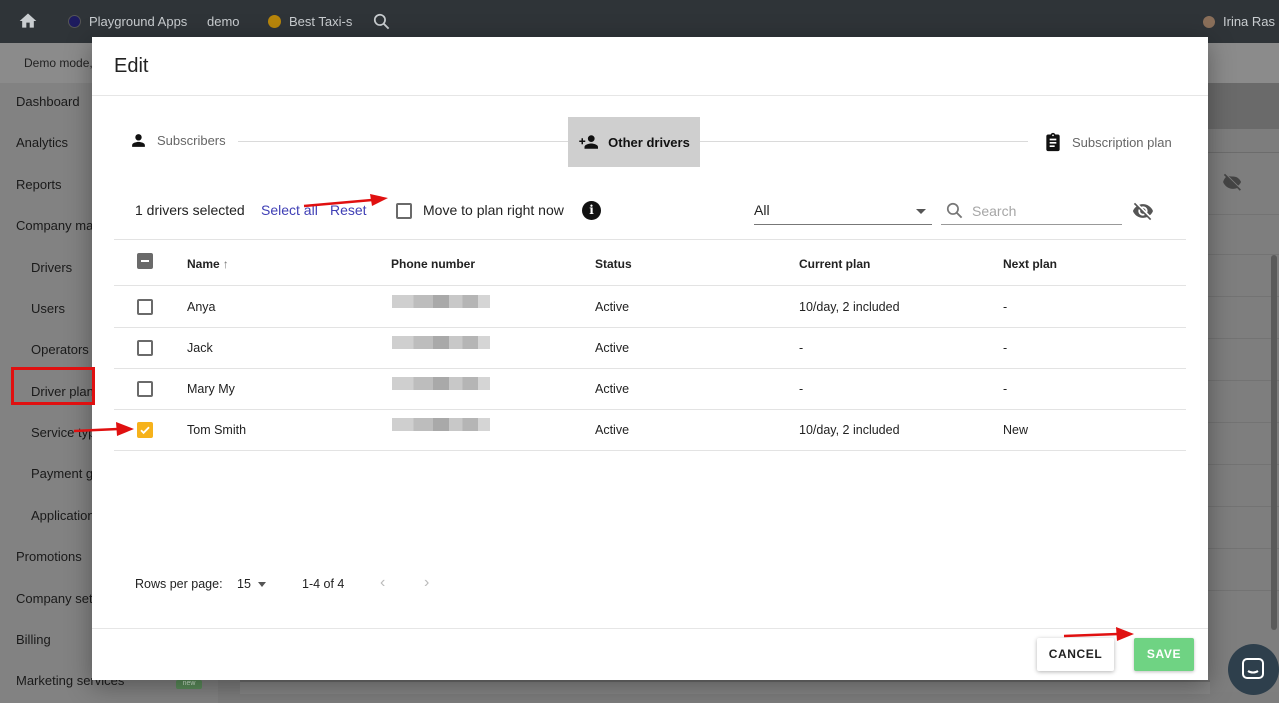 This screenshot has width=1279, height=703. What do you see at coordinates (493, 210) in the screenshot?
I see `move-to-plan-label: Move to plan right now` at bounding box center [493, 210].